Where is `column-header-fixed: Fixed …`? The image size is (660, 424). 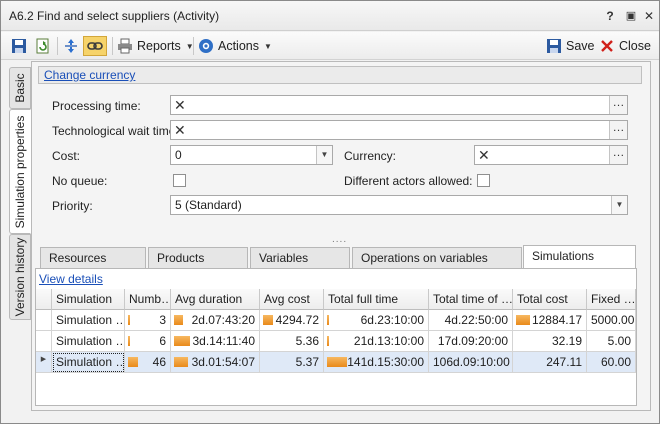
column-header-fixed: Fixed … is located at coordinates (611, 299).